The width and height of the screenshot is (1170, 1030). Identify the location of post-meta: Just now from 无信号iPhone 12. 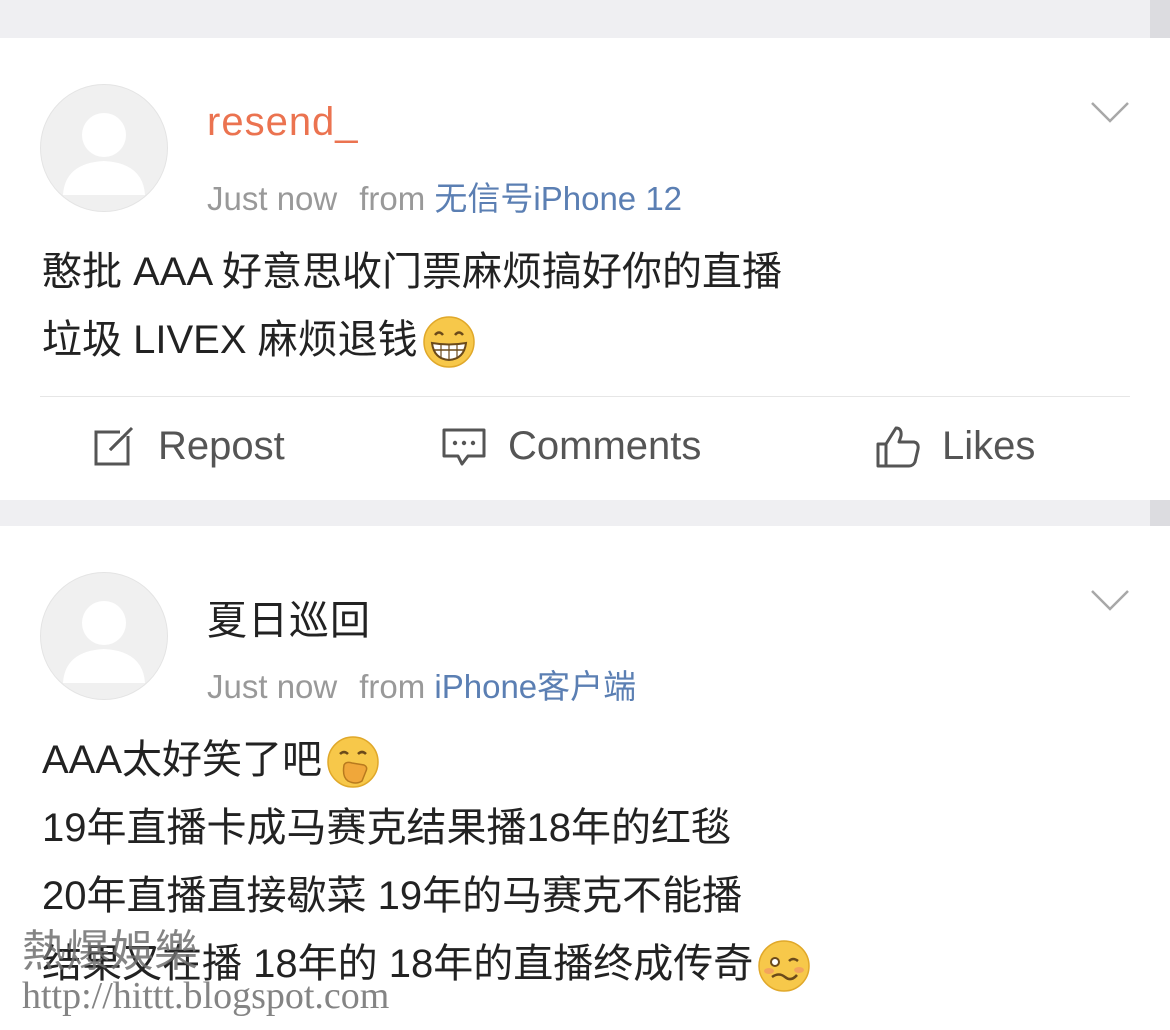
(444, 196).